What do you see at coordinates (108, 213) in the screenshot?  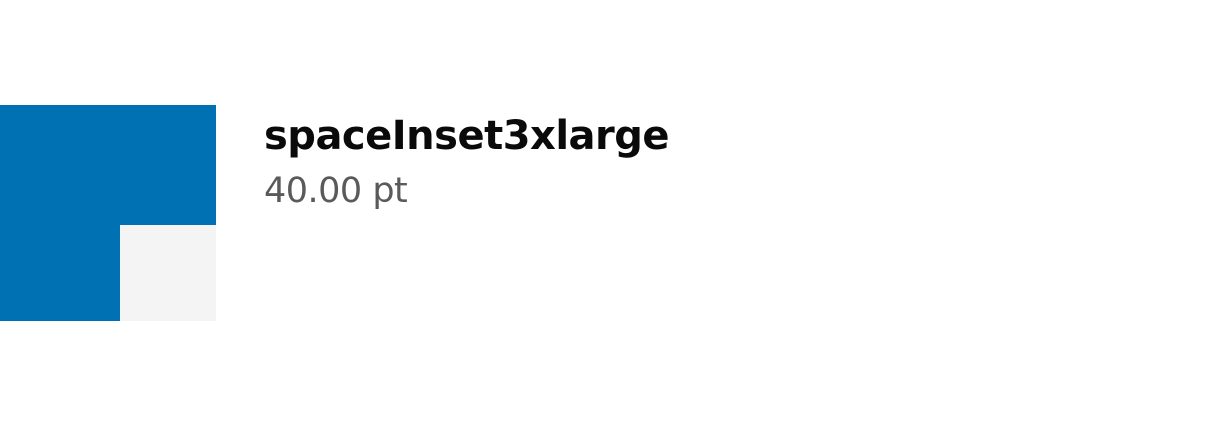 I see `spacing-swatch` at bounding box center [108, 213].